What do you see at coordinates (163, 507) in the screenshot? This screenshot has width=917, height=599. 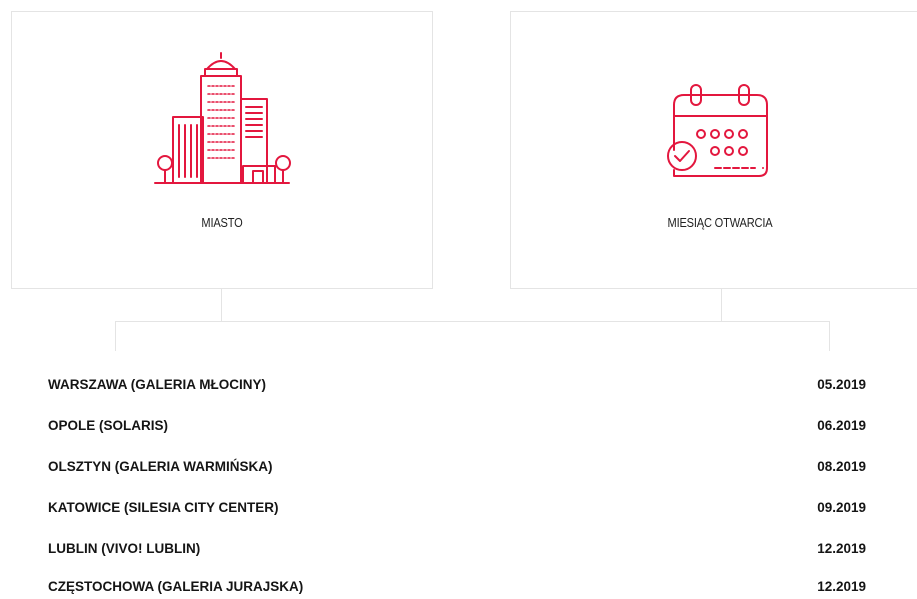 I see `city-name: KATOWICE (SILESIA CITY CENTER)` at bounding box center [163, 507].